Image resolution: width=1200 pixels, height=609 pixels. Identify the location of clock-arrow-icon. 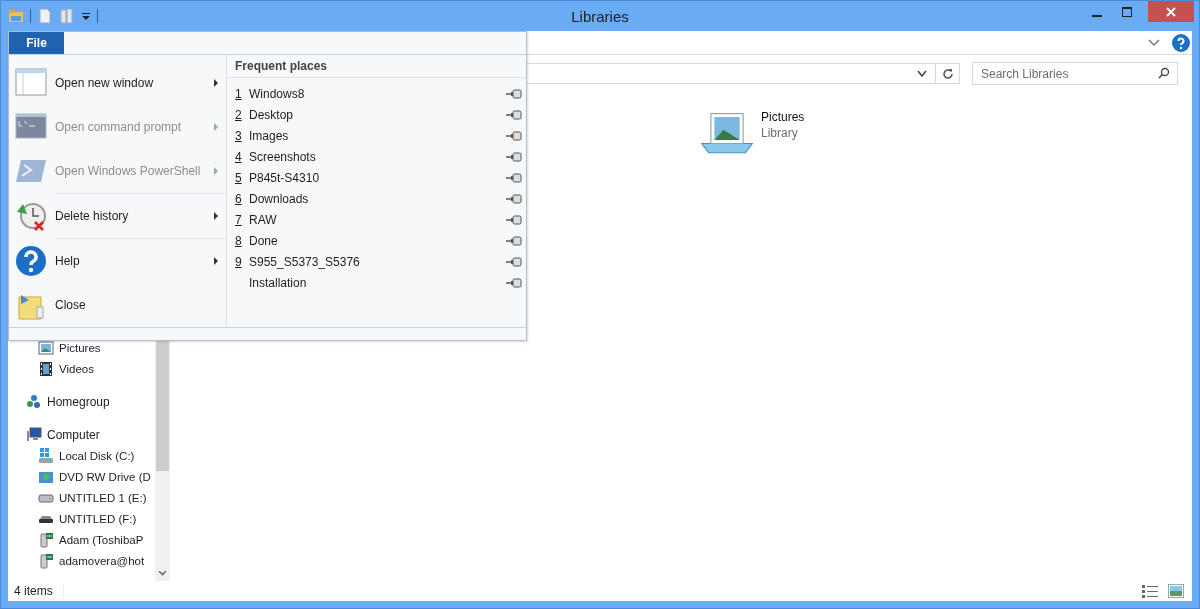
(31, 216).